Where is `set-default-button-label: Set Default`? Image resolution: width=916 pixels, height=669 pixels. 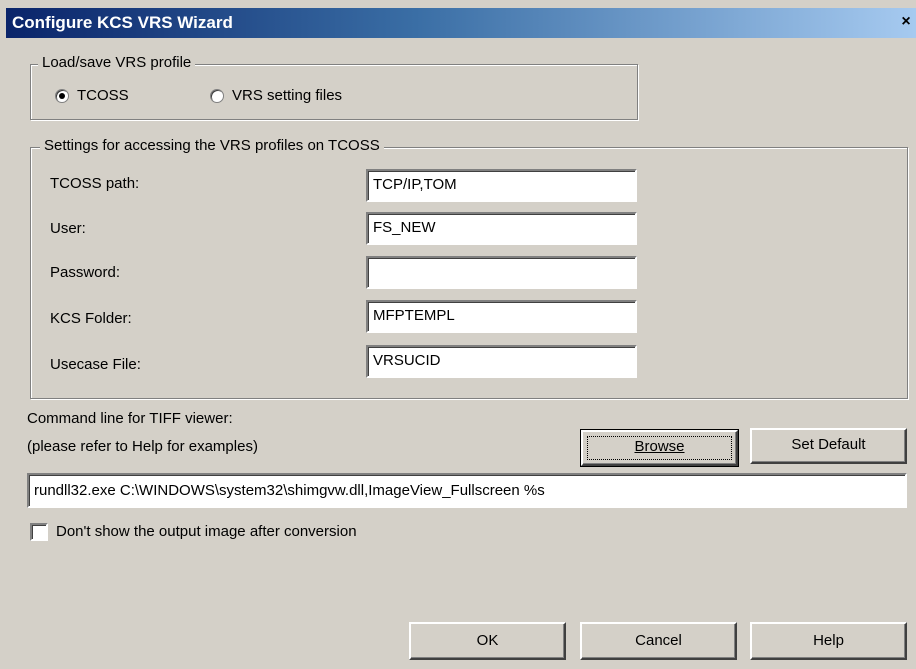
set-default-button-label: Set Default is located at coordinates (828, 444).